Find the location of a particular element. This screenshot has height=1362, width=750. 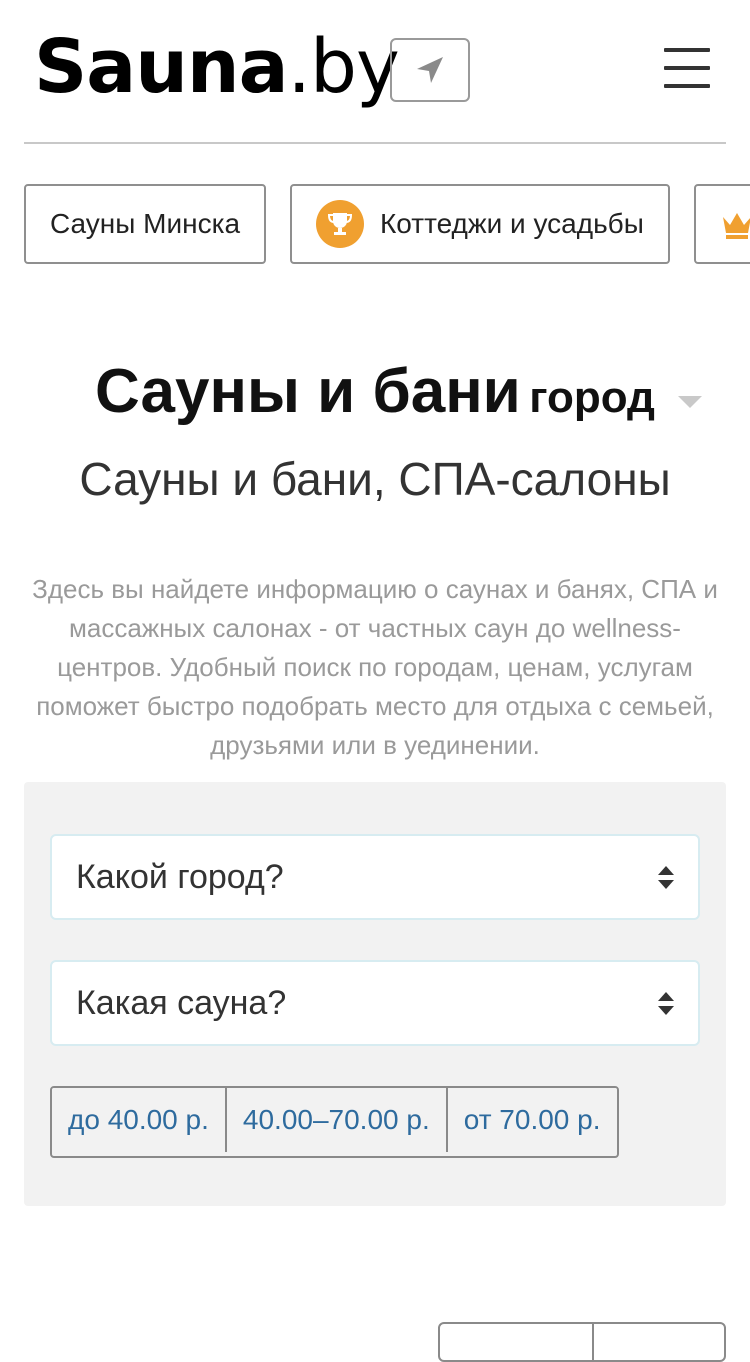

city-select: Какой город? is located at coordinates (375, 877).